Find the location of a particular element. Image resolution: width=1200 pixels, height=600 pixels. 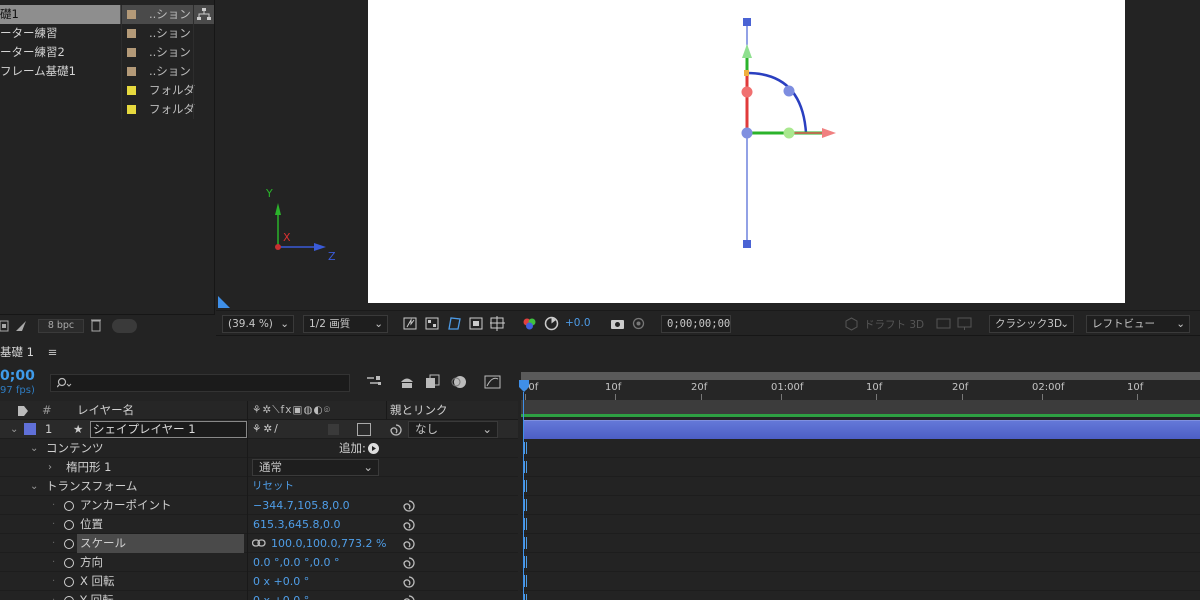

extended-viewer-icon is located at coordinates (964, 323).